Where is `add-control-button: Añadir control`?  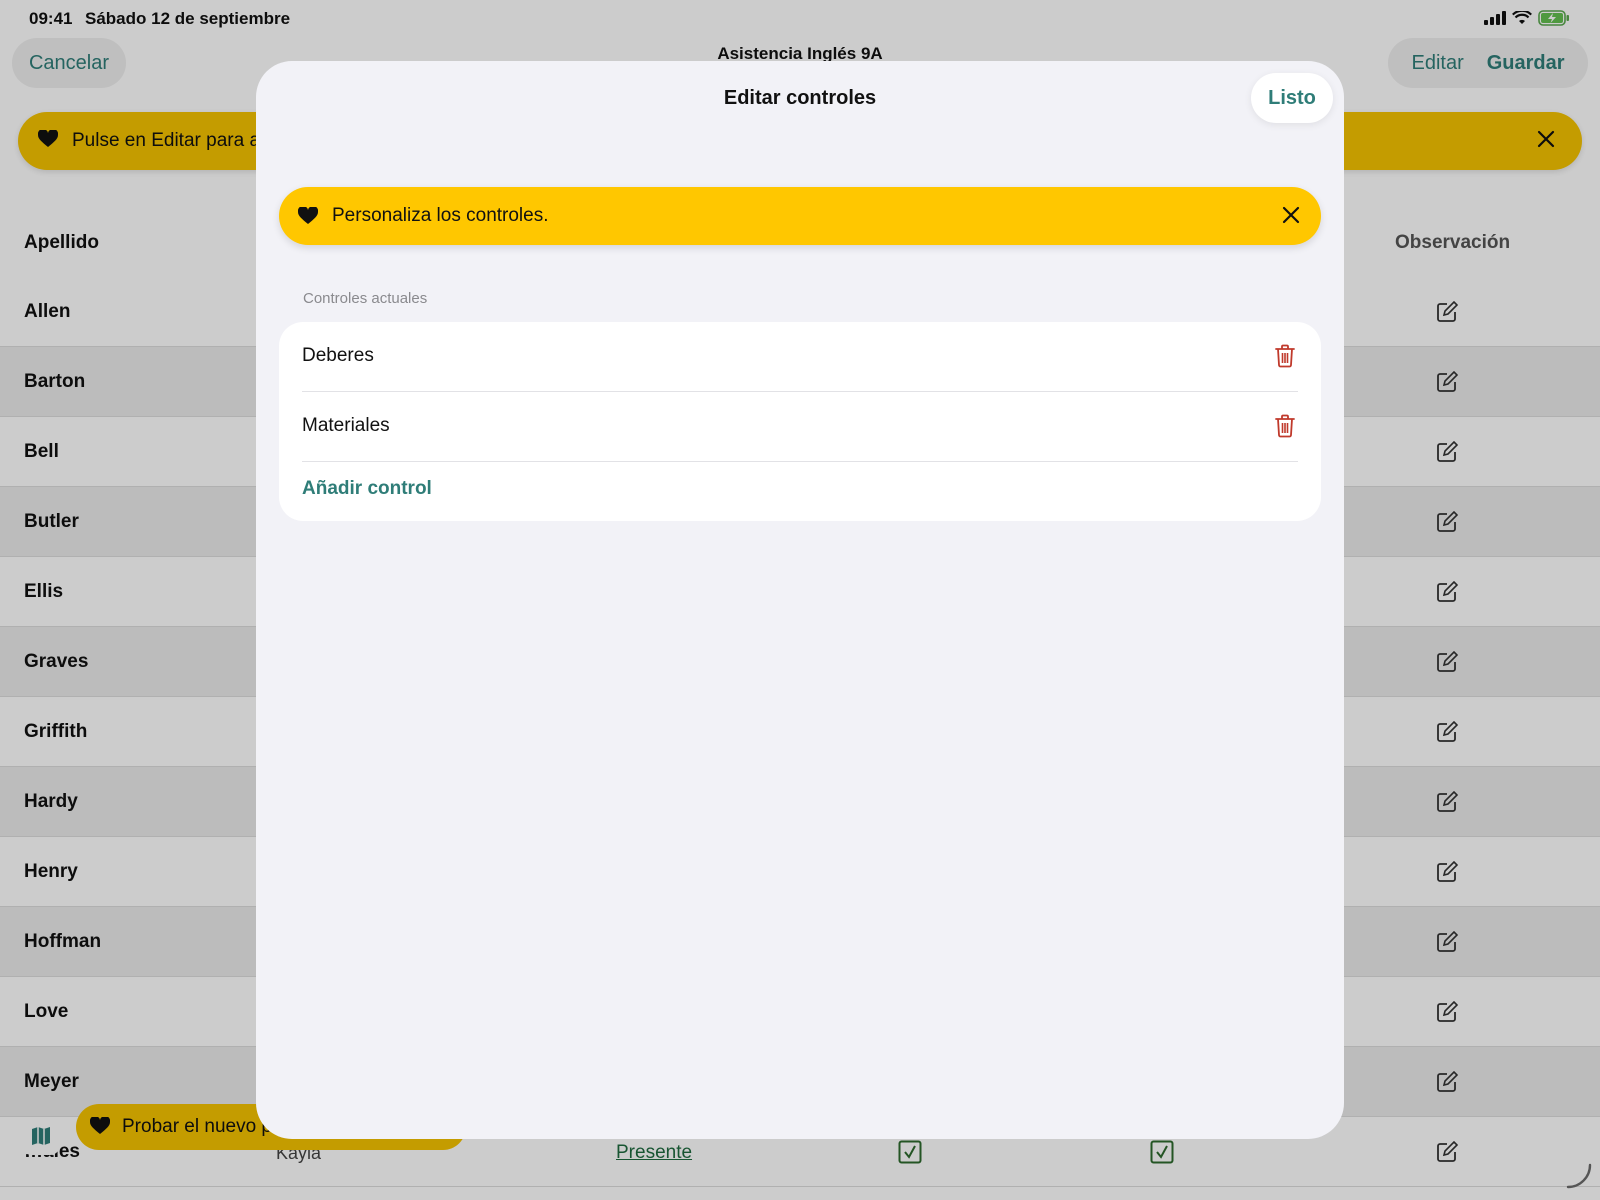 add-control-button: Añadir control is located at coordinates (367, 489).